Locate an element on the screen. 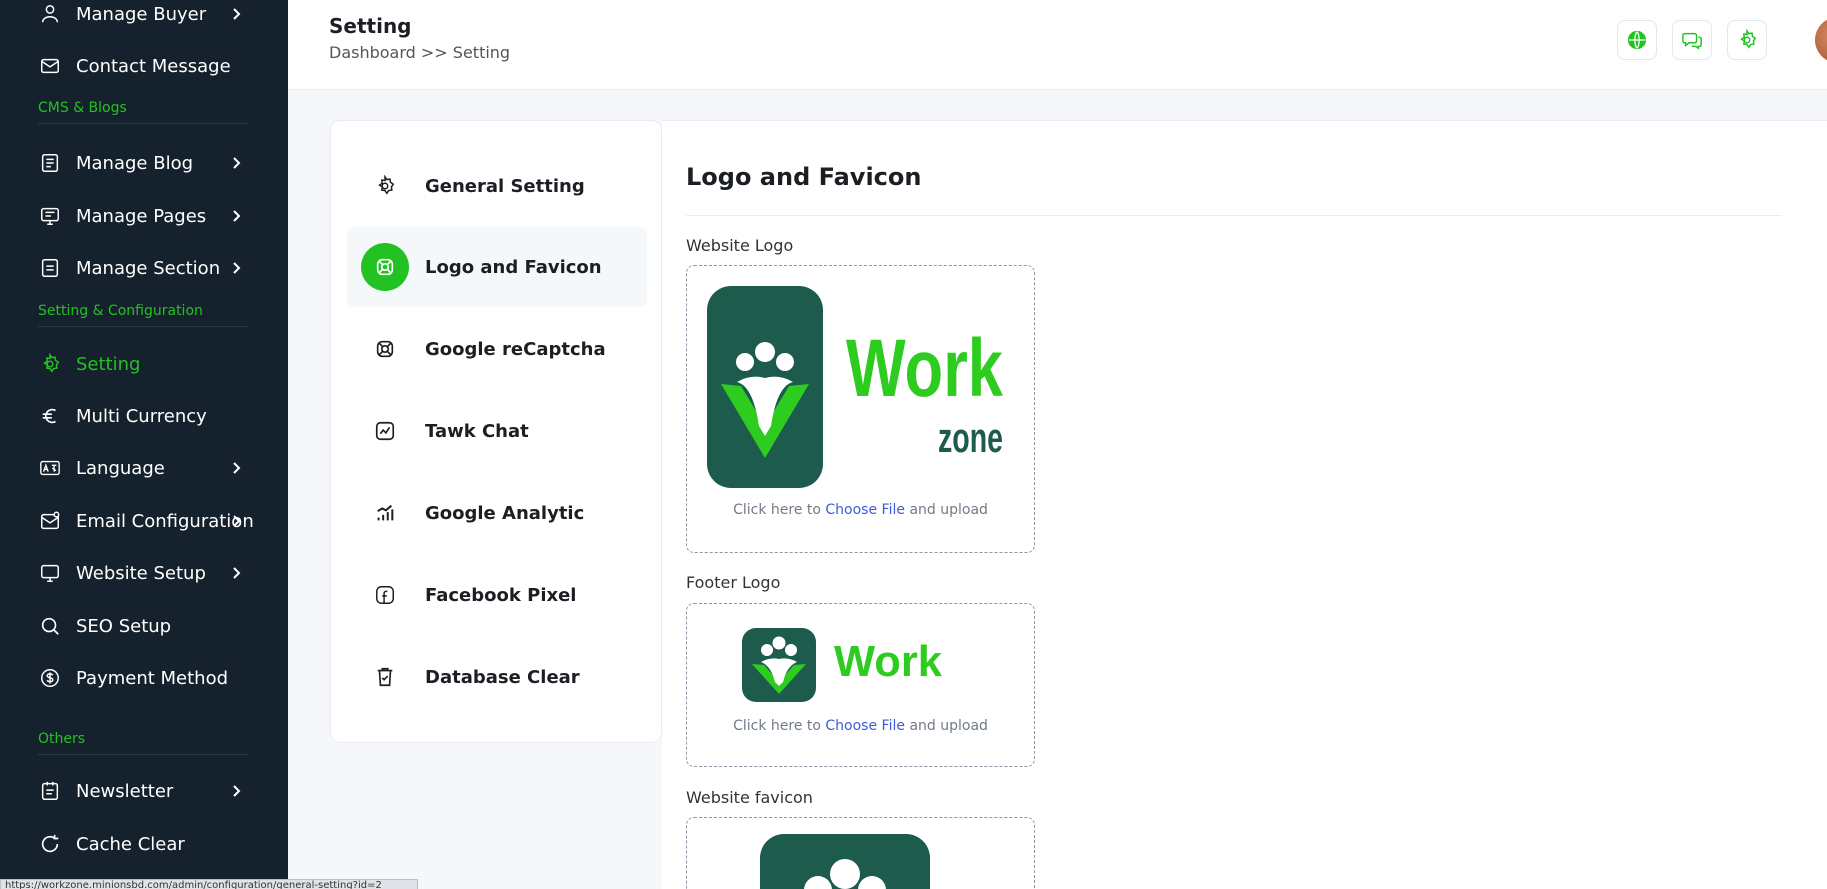 This screenshot has width=1827, height=889. footer-logo-image: Work is located at coordinates (842, 665).